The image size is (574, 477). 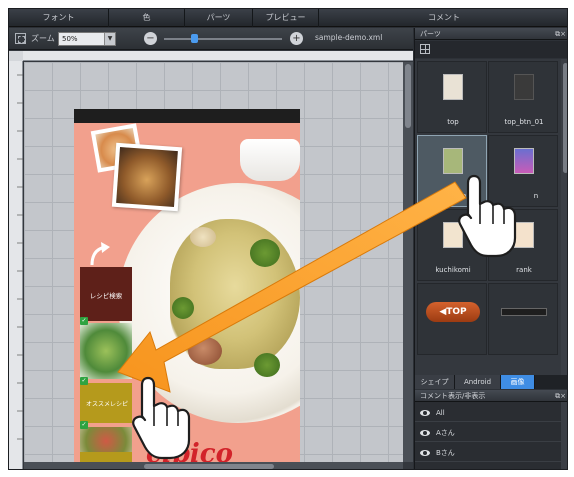 What do you see at coordinates (488, 453) in the screenshot?
I see `comment-row: Bさん` at bounding box center [488, 453].